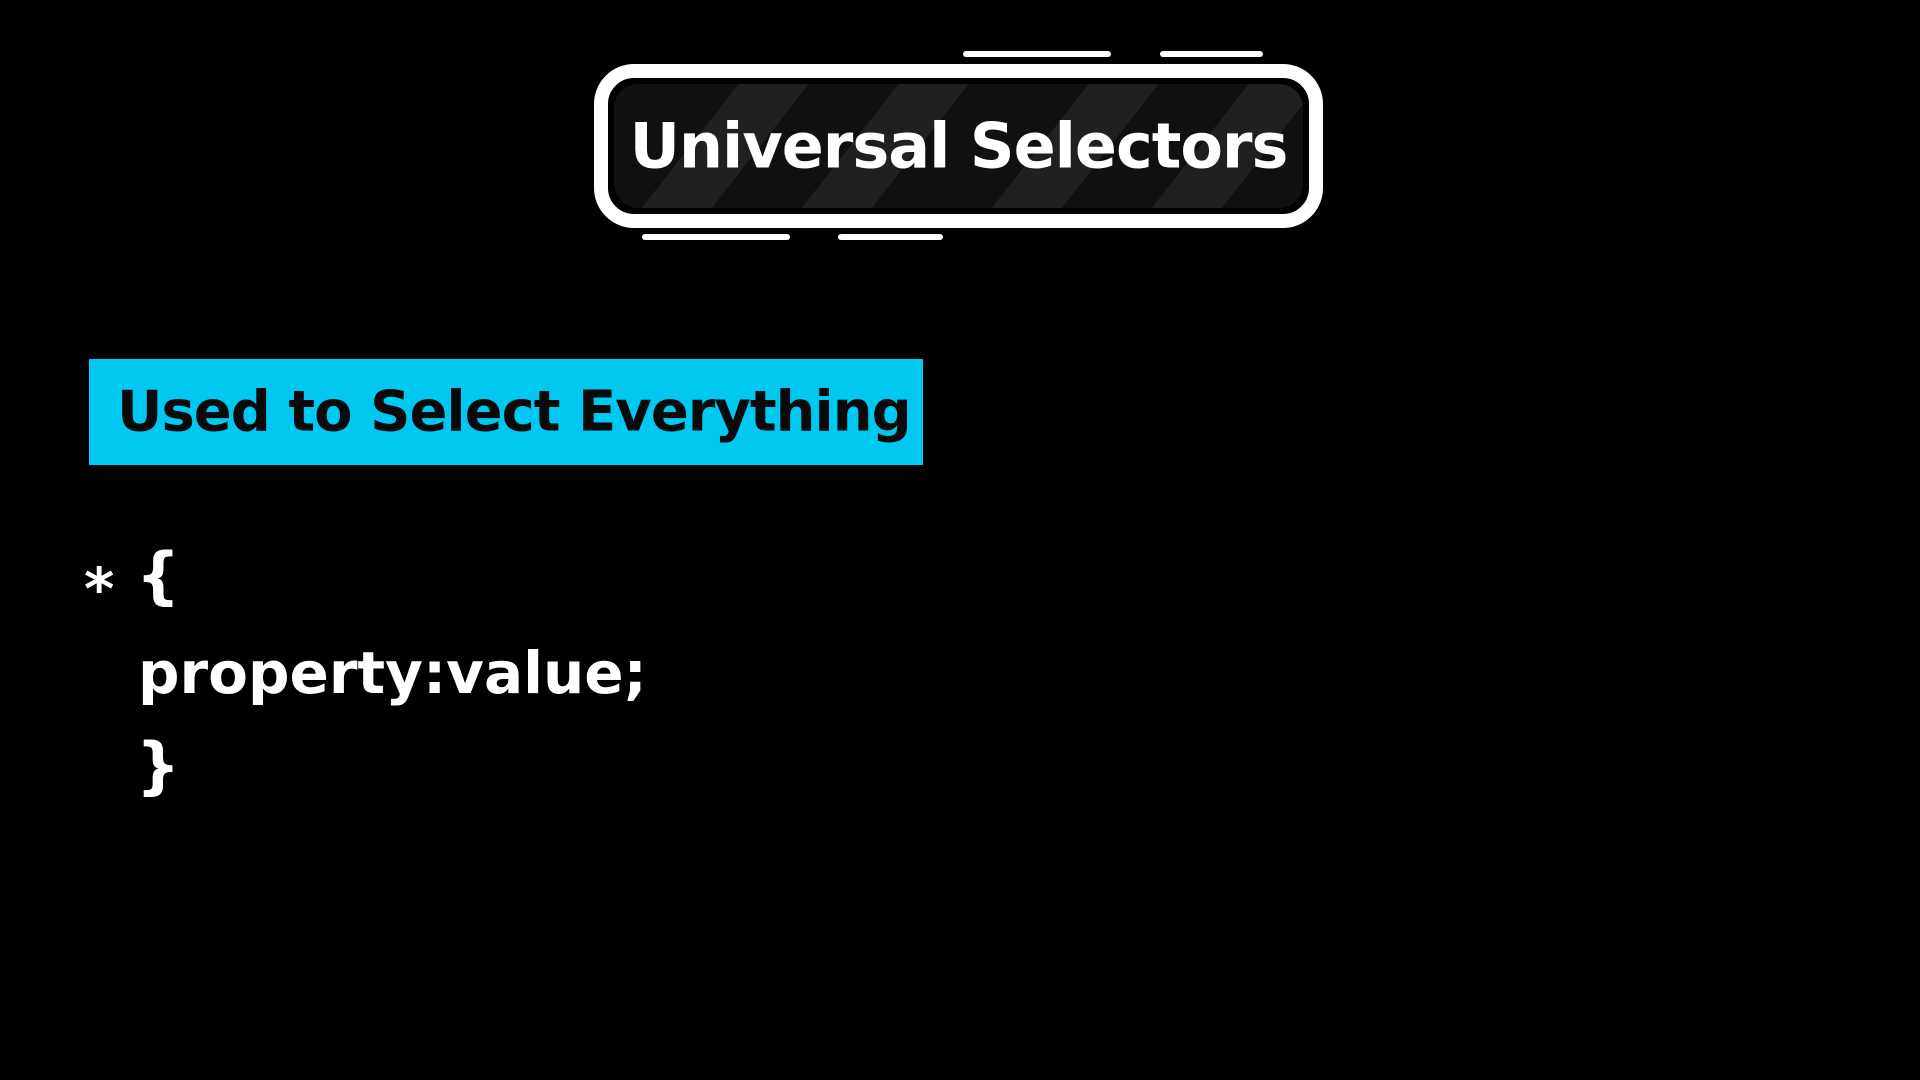  What do you see at coordinates (890, 237) in the screenshot?
I see `title-deco-line-bottom-right` at bounding box center [890, 237].